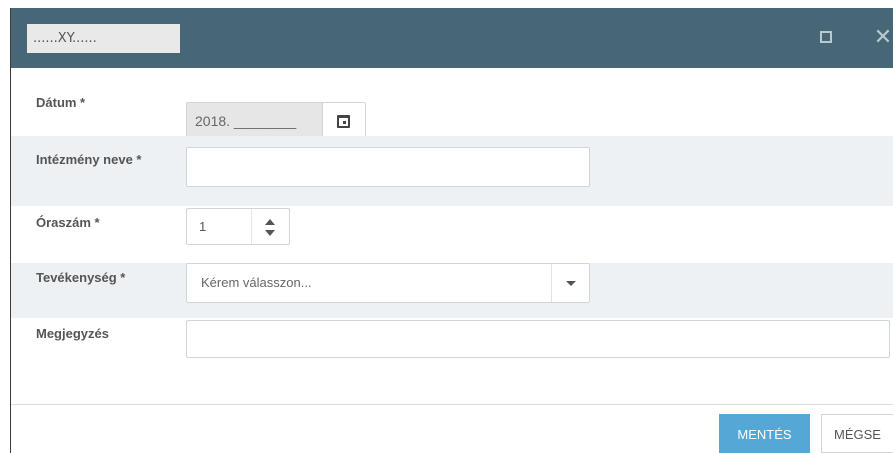 The image size is (893, 453). Describe the element at coordinates (238, 226) in the screenshot. I see `hours-stepper: 1` at that location.